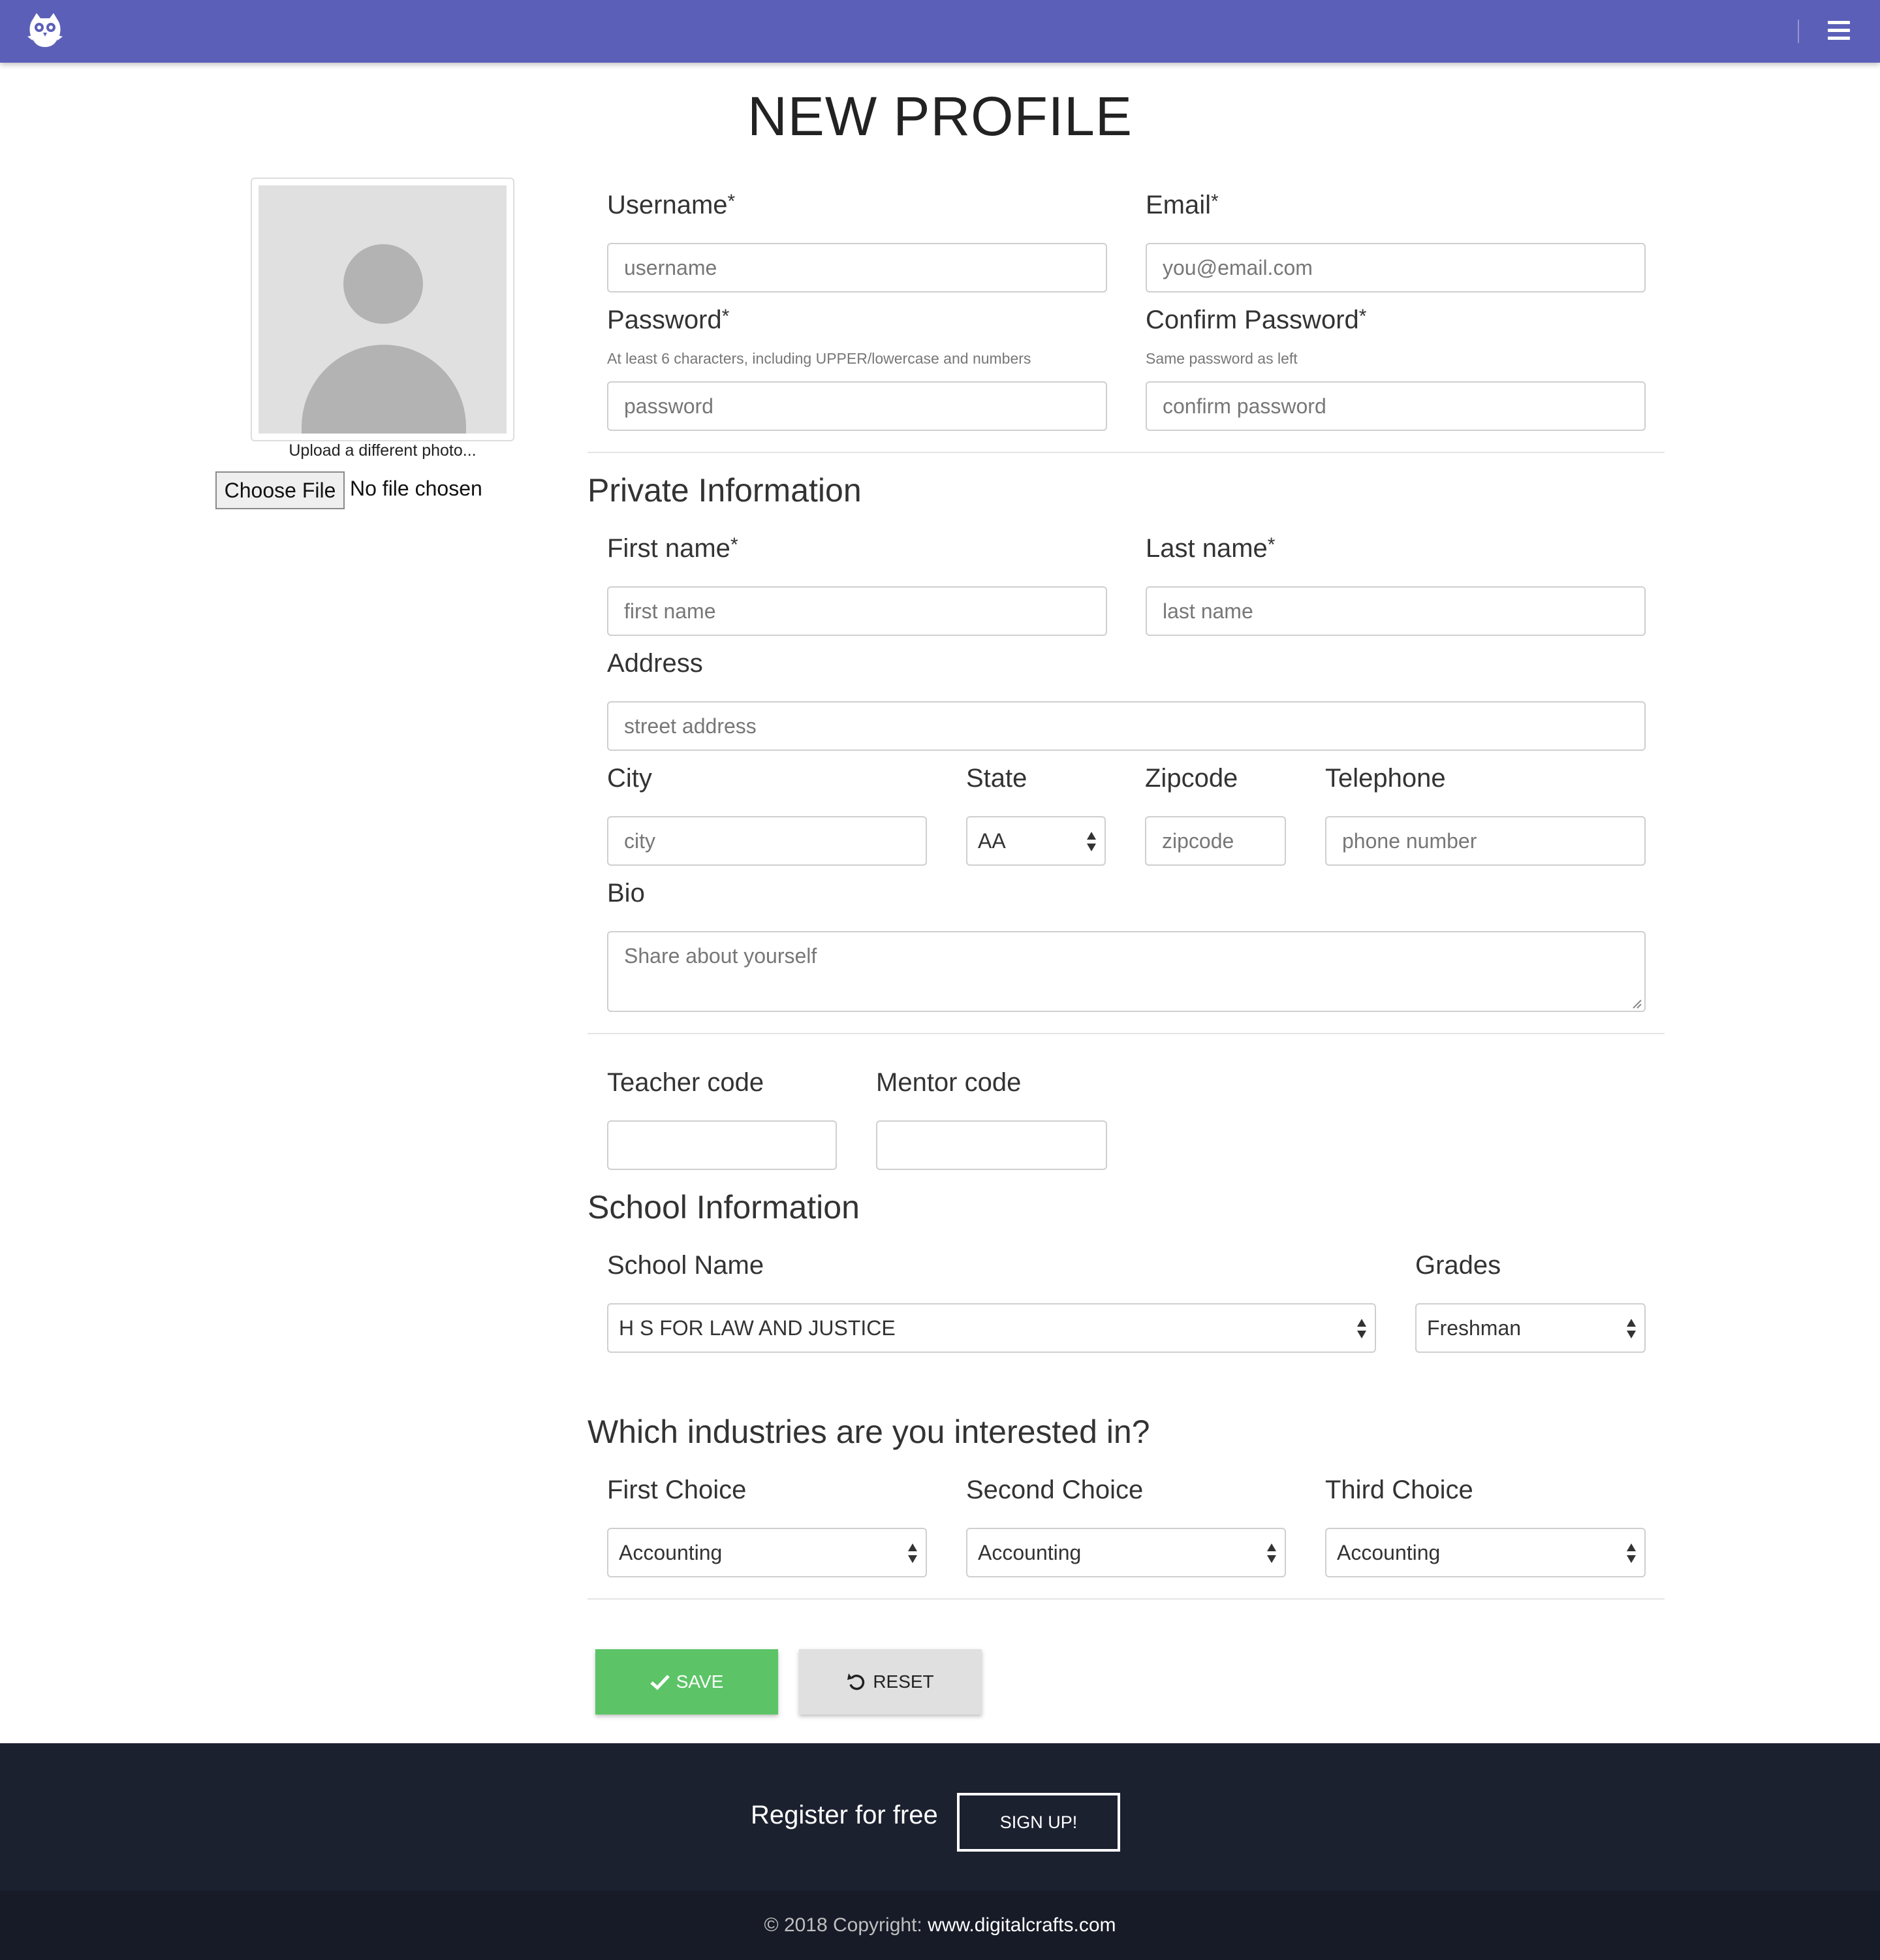 The width and height of the screenshot is (1880, 1960). I want to click on school-info-heading: School Information, so click(724, 1207).